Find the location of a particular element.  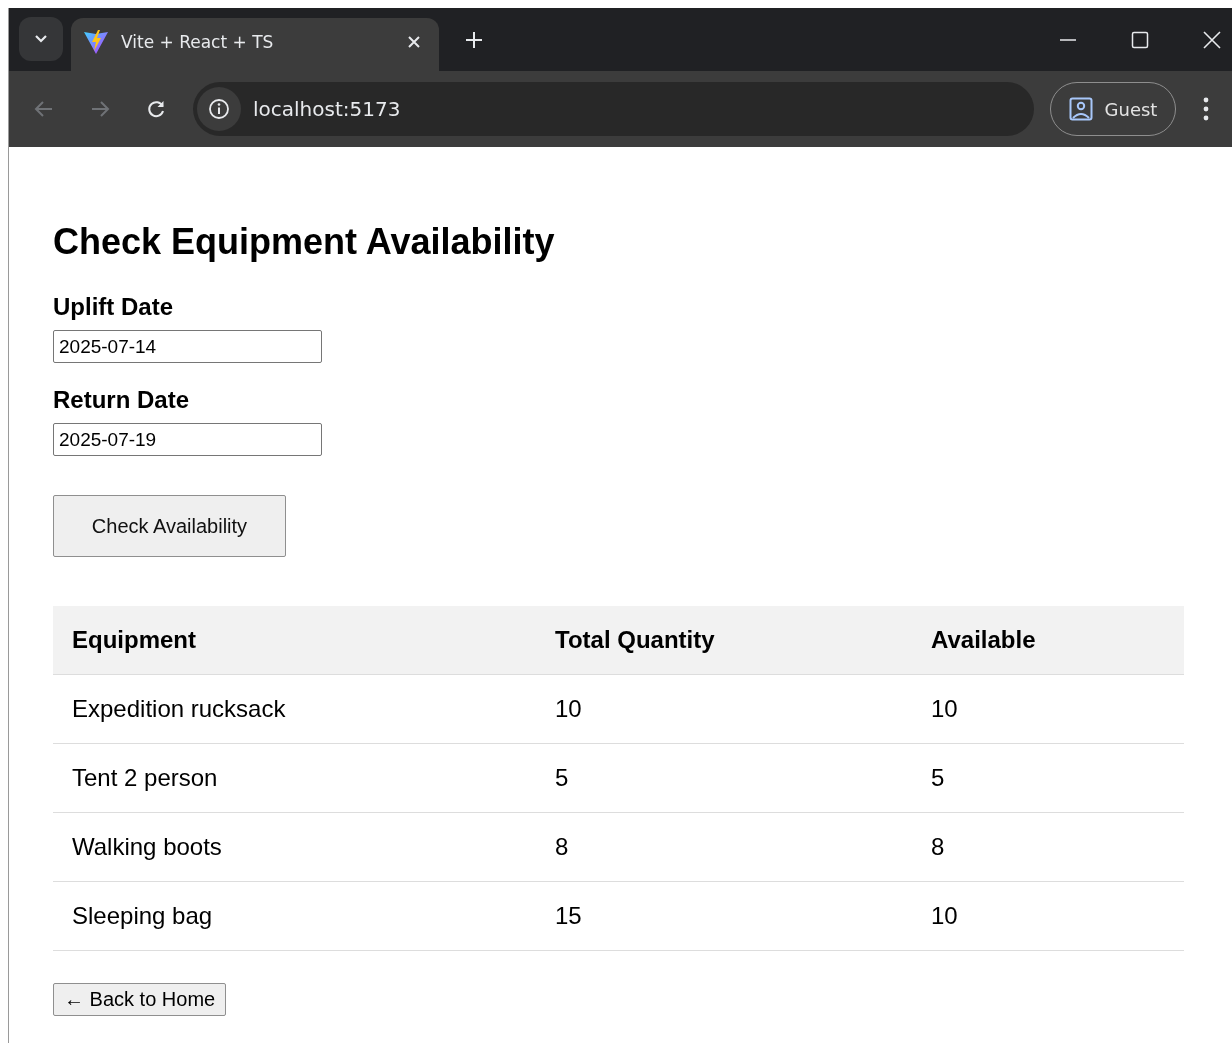

info-icon is located at coordinates (219, 109).